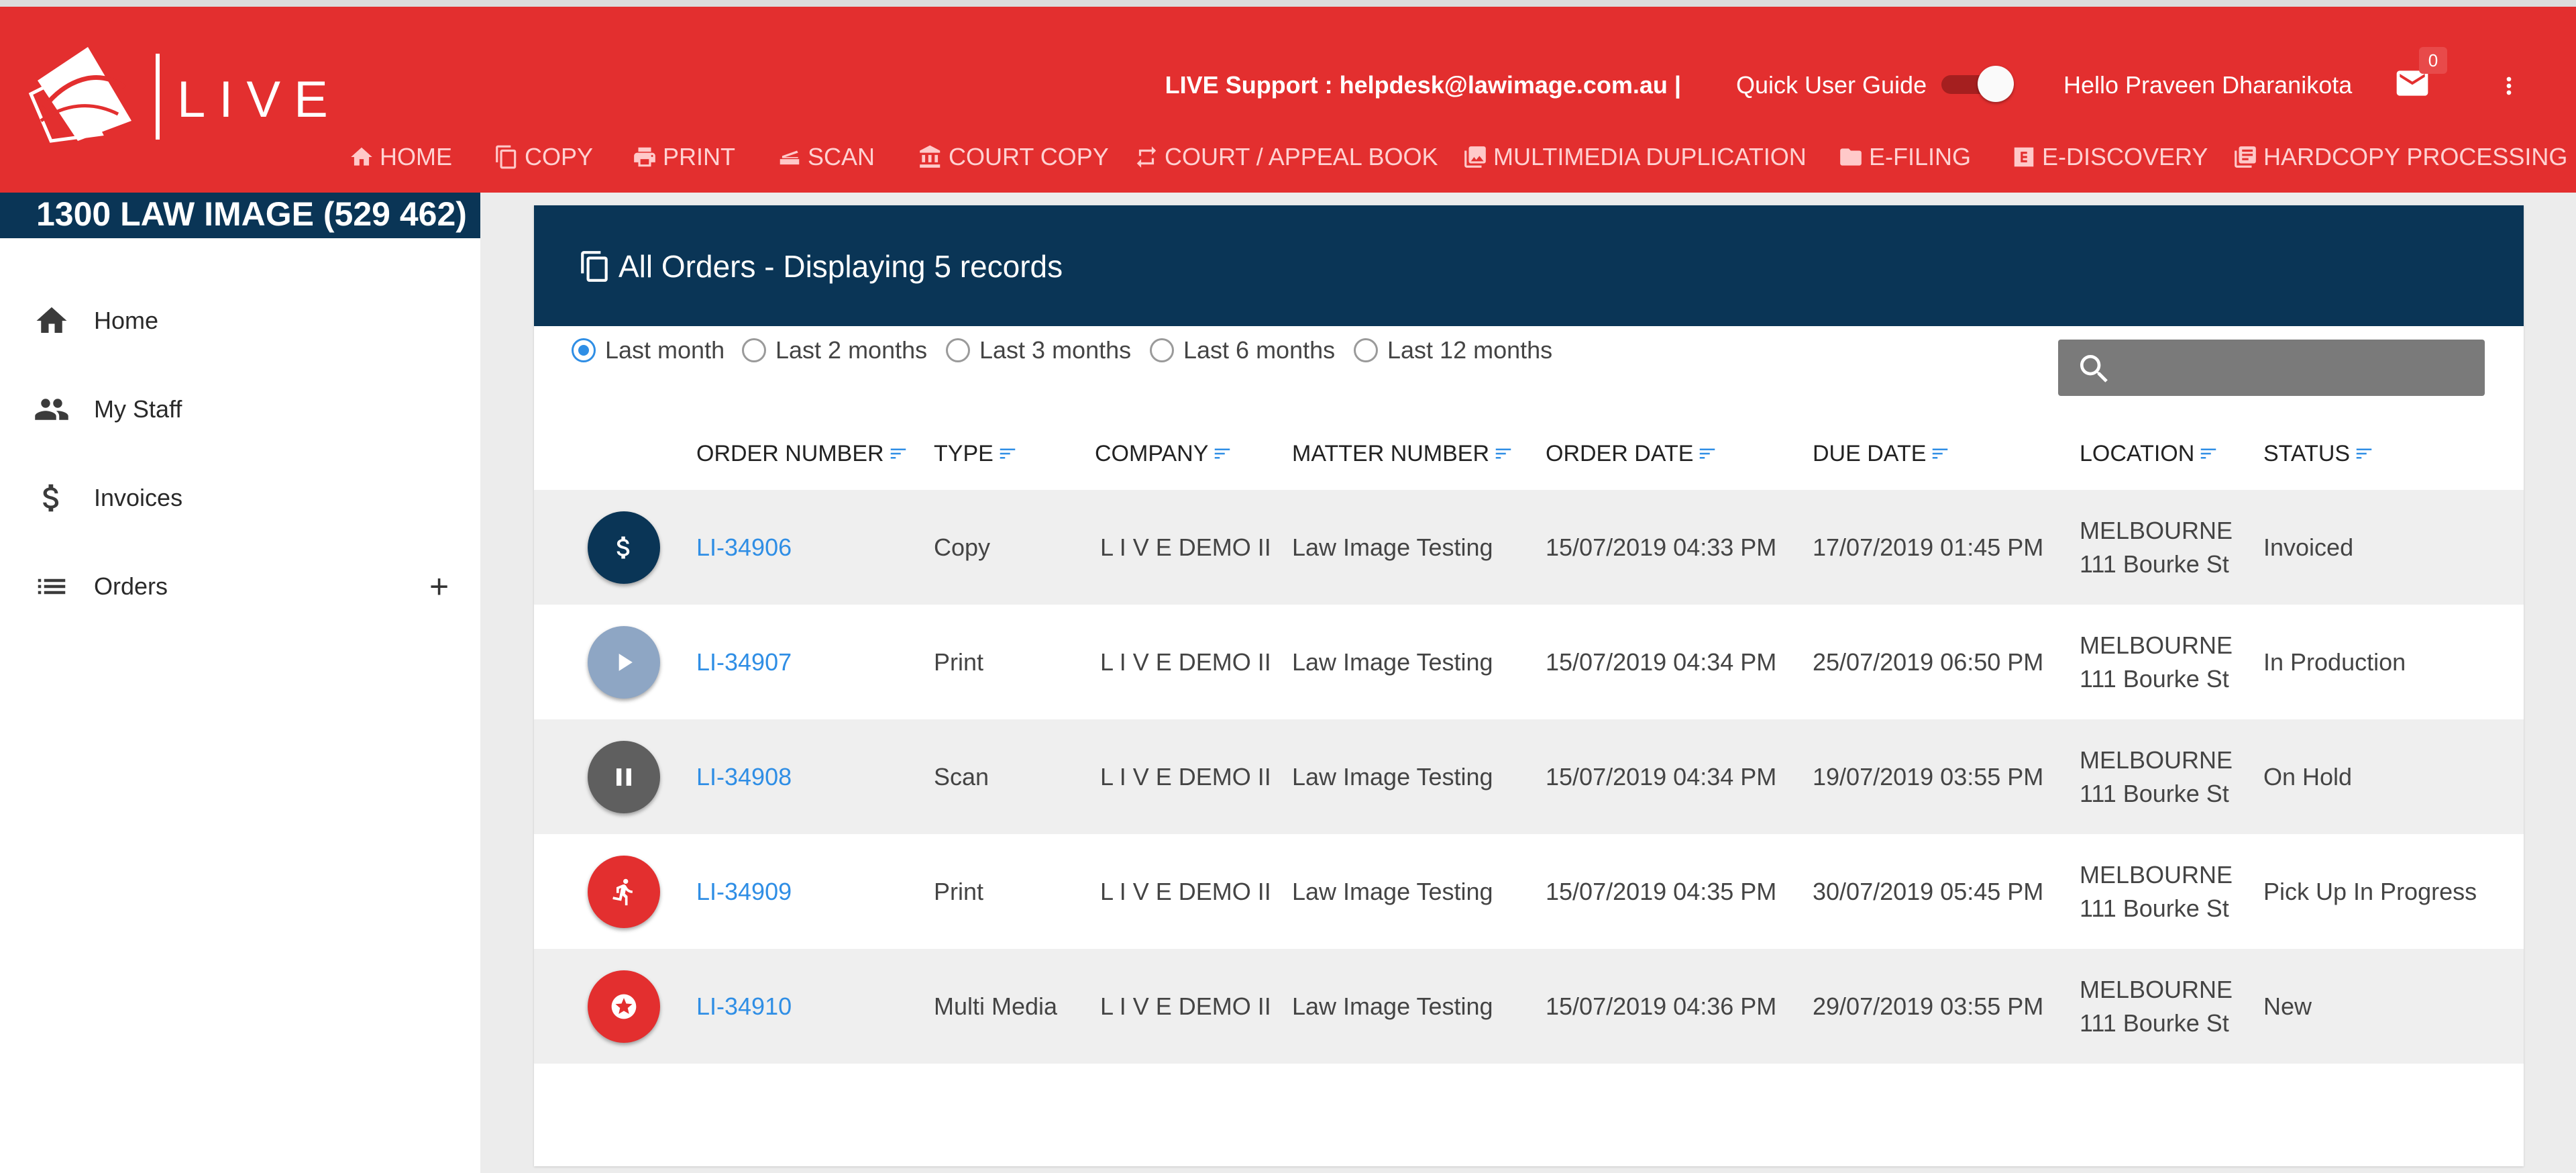 The height and width of the screenshot is (1173, 2576). Describe the element at coordinates (744, 662) in the screenshot. I see `order-number-link: LI-34907` at that location.